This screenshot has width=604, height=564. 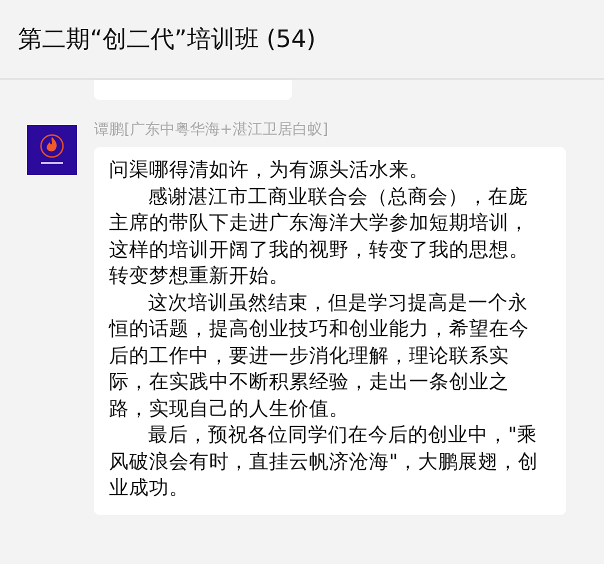 What do you see at coordinates (269, 170) in the screenshot?
I see `message-text: 问渠哪得清如许，为有源头活水来。` at bounding box center [269, 170].